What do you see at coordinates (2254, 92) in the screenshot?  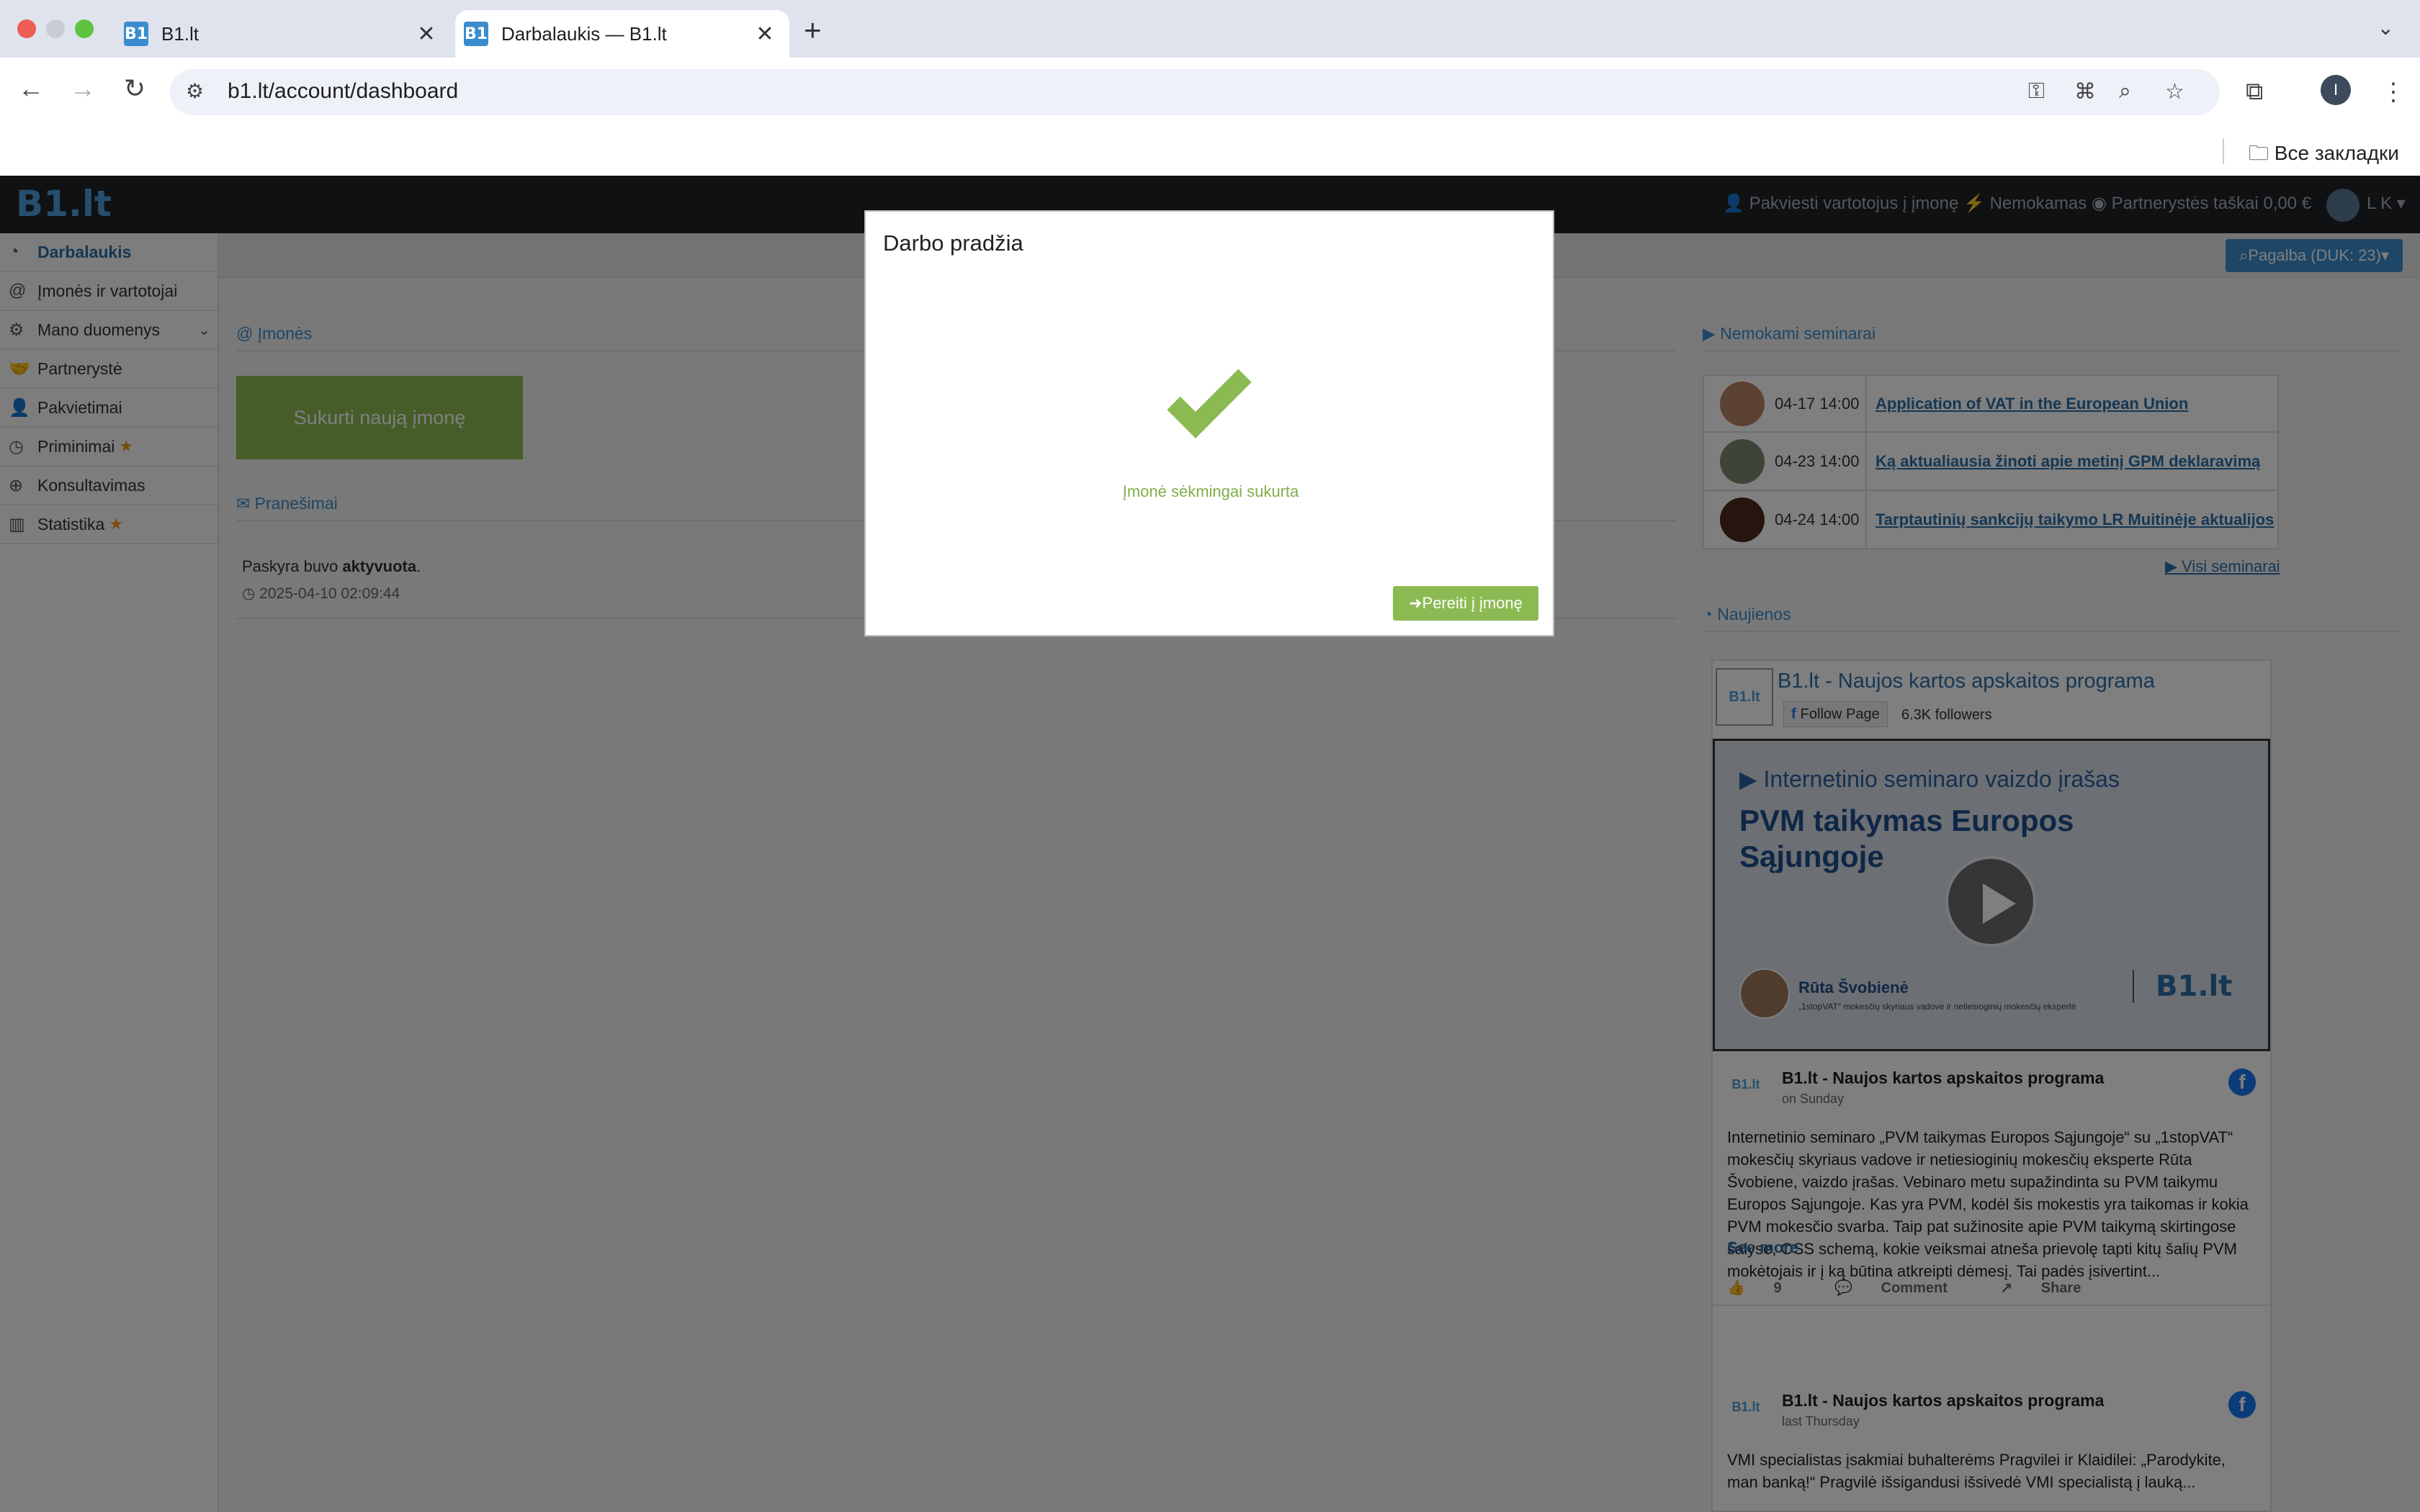 I see `extensions-icon: ⧉` at bounding box center [2254, 92].